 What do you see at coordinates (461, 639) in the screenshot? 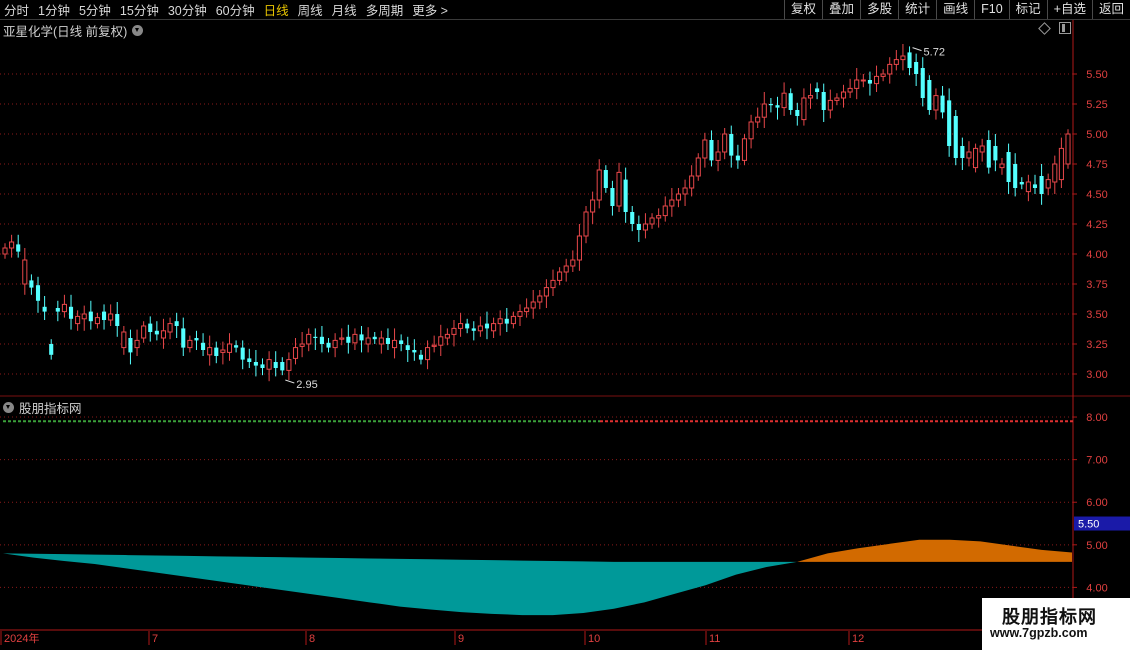
I see `date-label: 9` at bounding box center [461, 639].